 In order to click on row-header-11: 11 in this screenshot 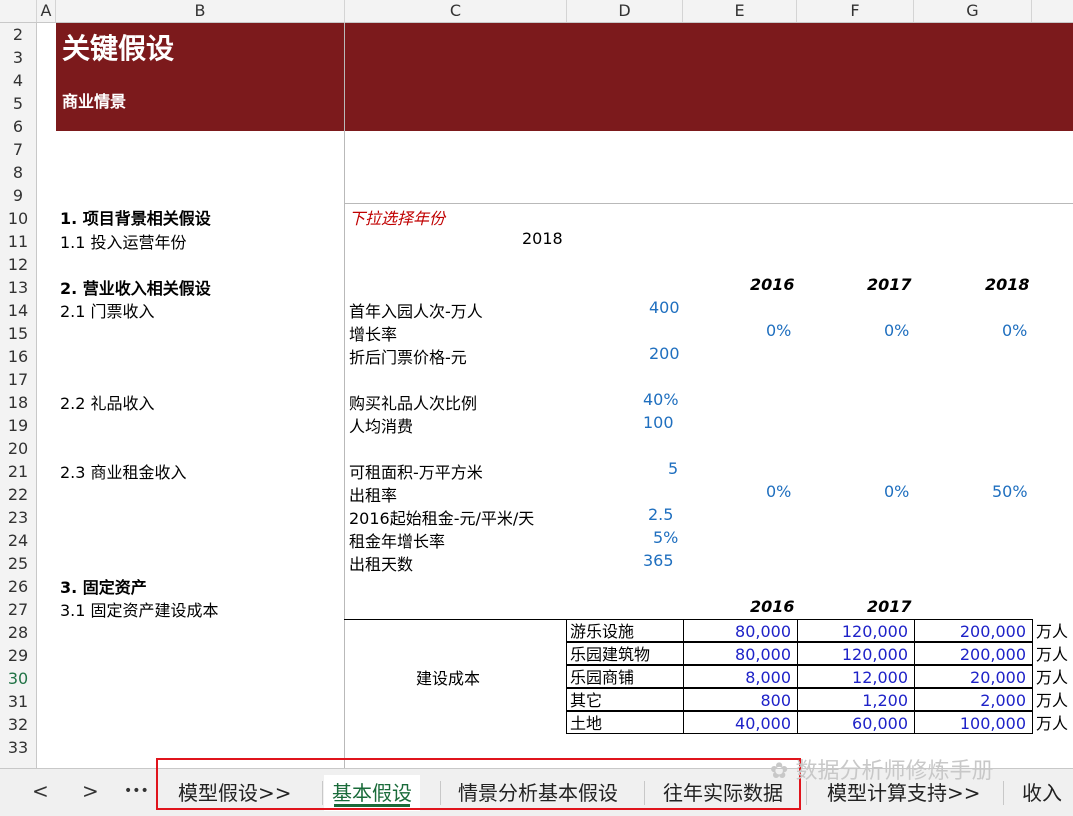, I will do `click(18, 241)`.